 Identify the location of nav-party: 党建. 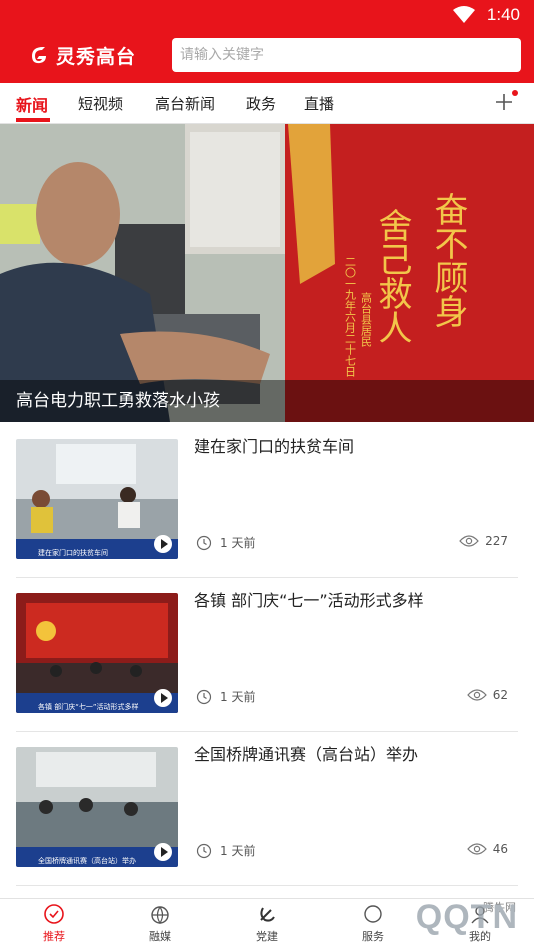
(267, 923).